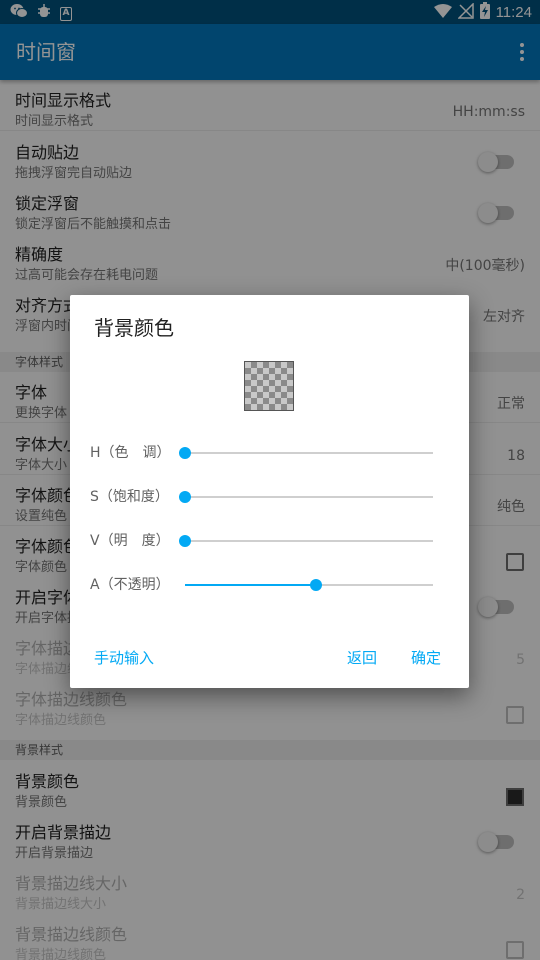 The height and width of the screenshot is (960, 540). What do you see at coordinates (130, 585) in the screenshot?
I see `slider-label: A（不透明）` at bounding box center [130, 585].